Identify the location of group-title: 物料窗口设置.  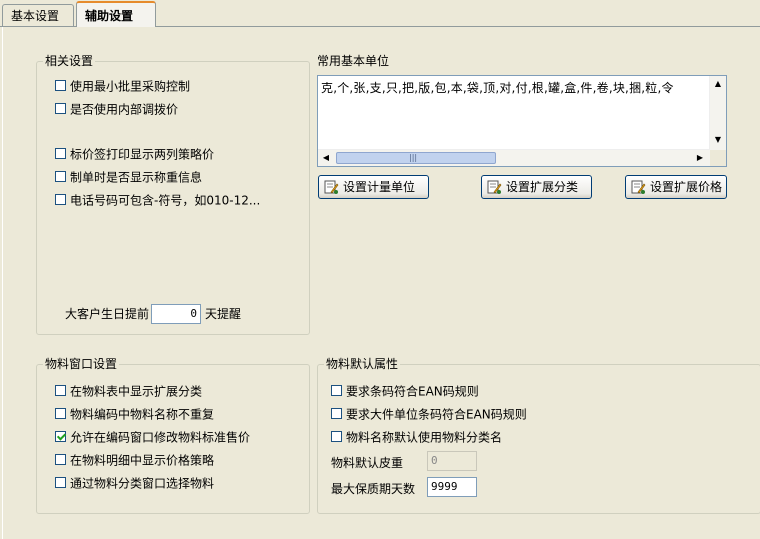
(81, 364).